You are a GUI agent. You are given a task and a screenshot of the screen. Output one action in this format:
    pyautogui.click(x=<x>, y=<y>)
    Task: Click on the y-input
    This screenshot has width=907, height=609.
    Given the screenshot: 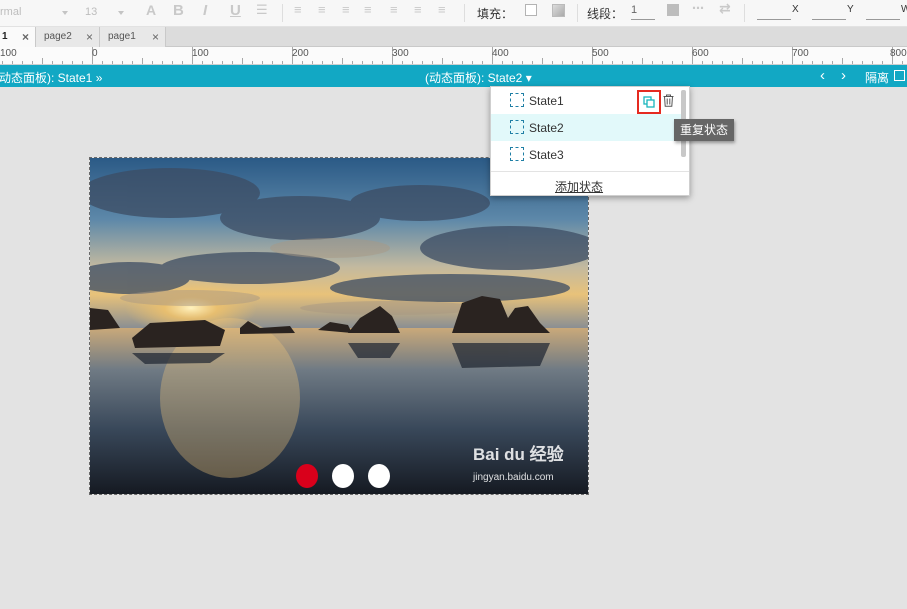 What is the action you would take?
    pyautogui.click(x=829, y=12)
    